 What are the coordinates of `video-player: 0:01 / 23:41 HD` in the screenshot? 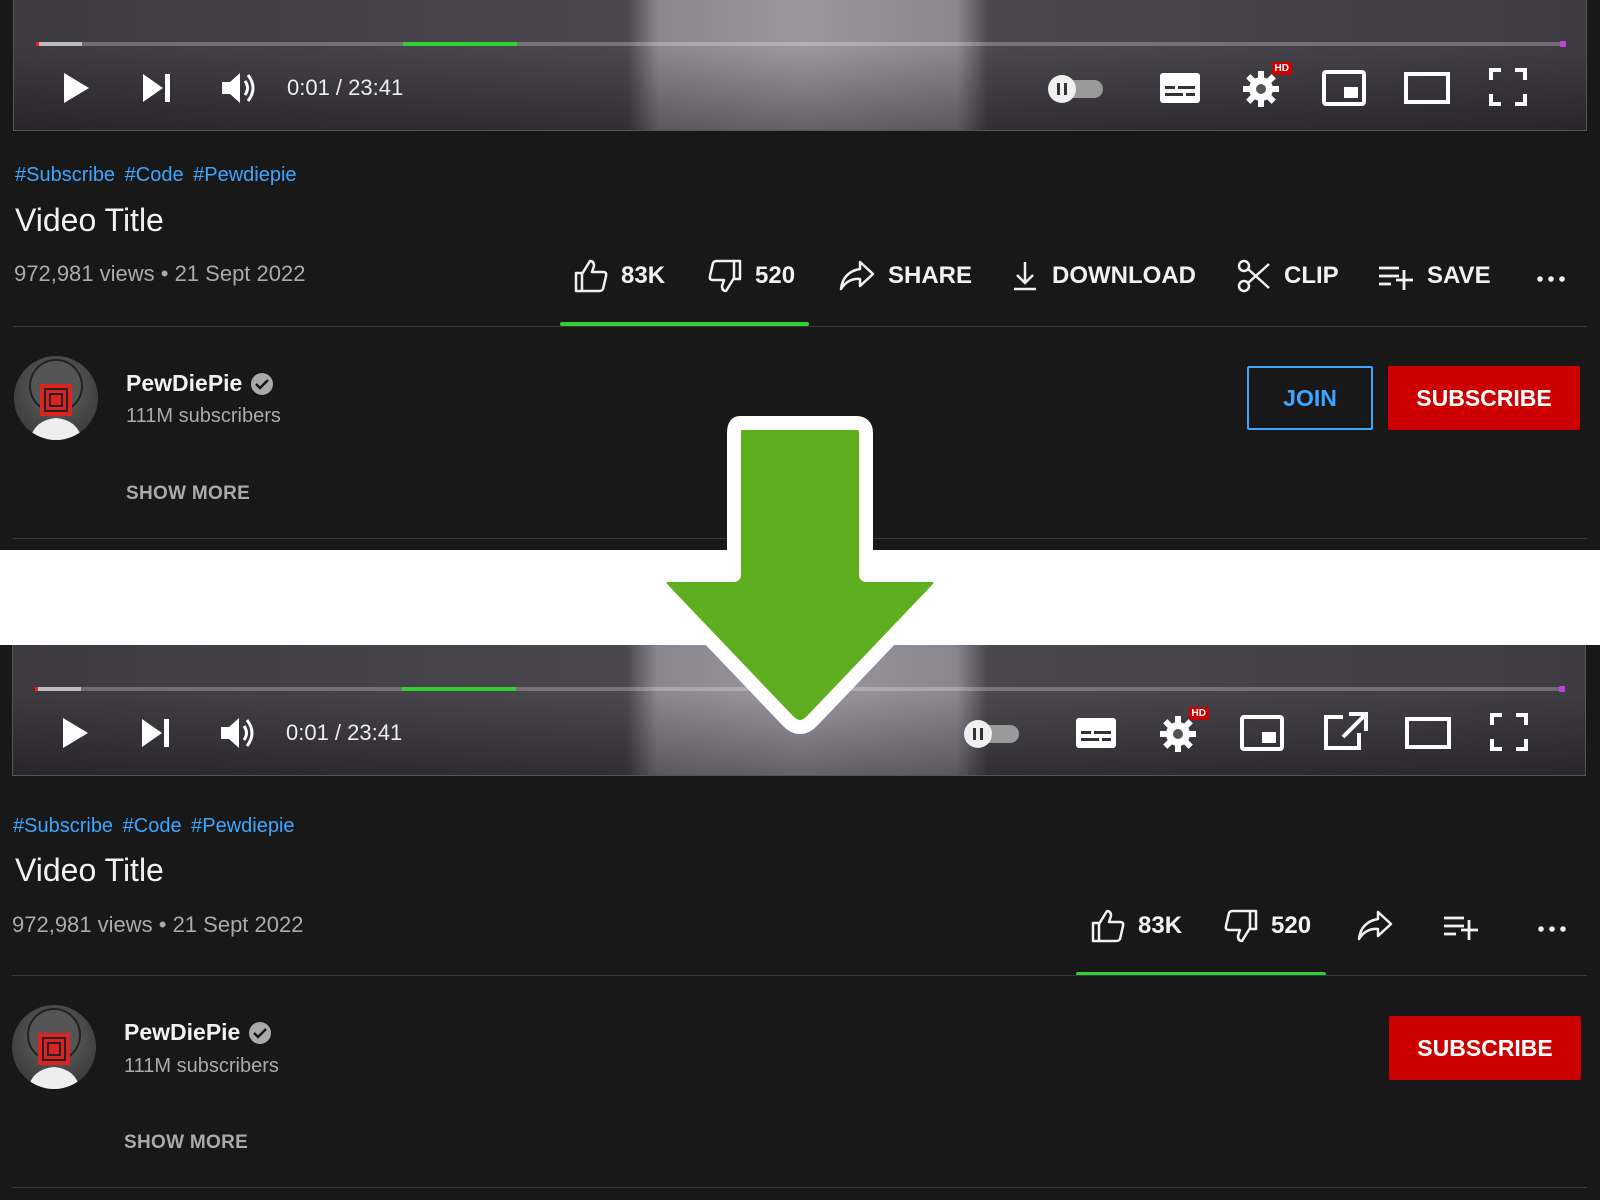 It's located at (800, 65).